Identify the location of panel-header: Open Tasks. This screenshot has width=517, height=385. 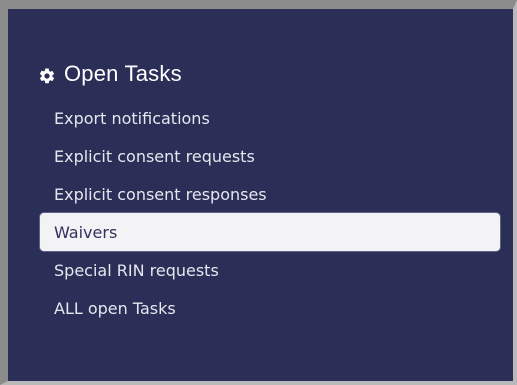
(110, 74).